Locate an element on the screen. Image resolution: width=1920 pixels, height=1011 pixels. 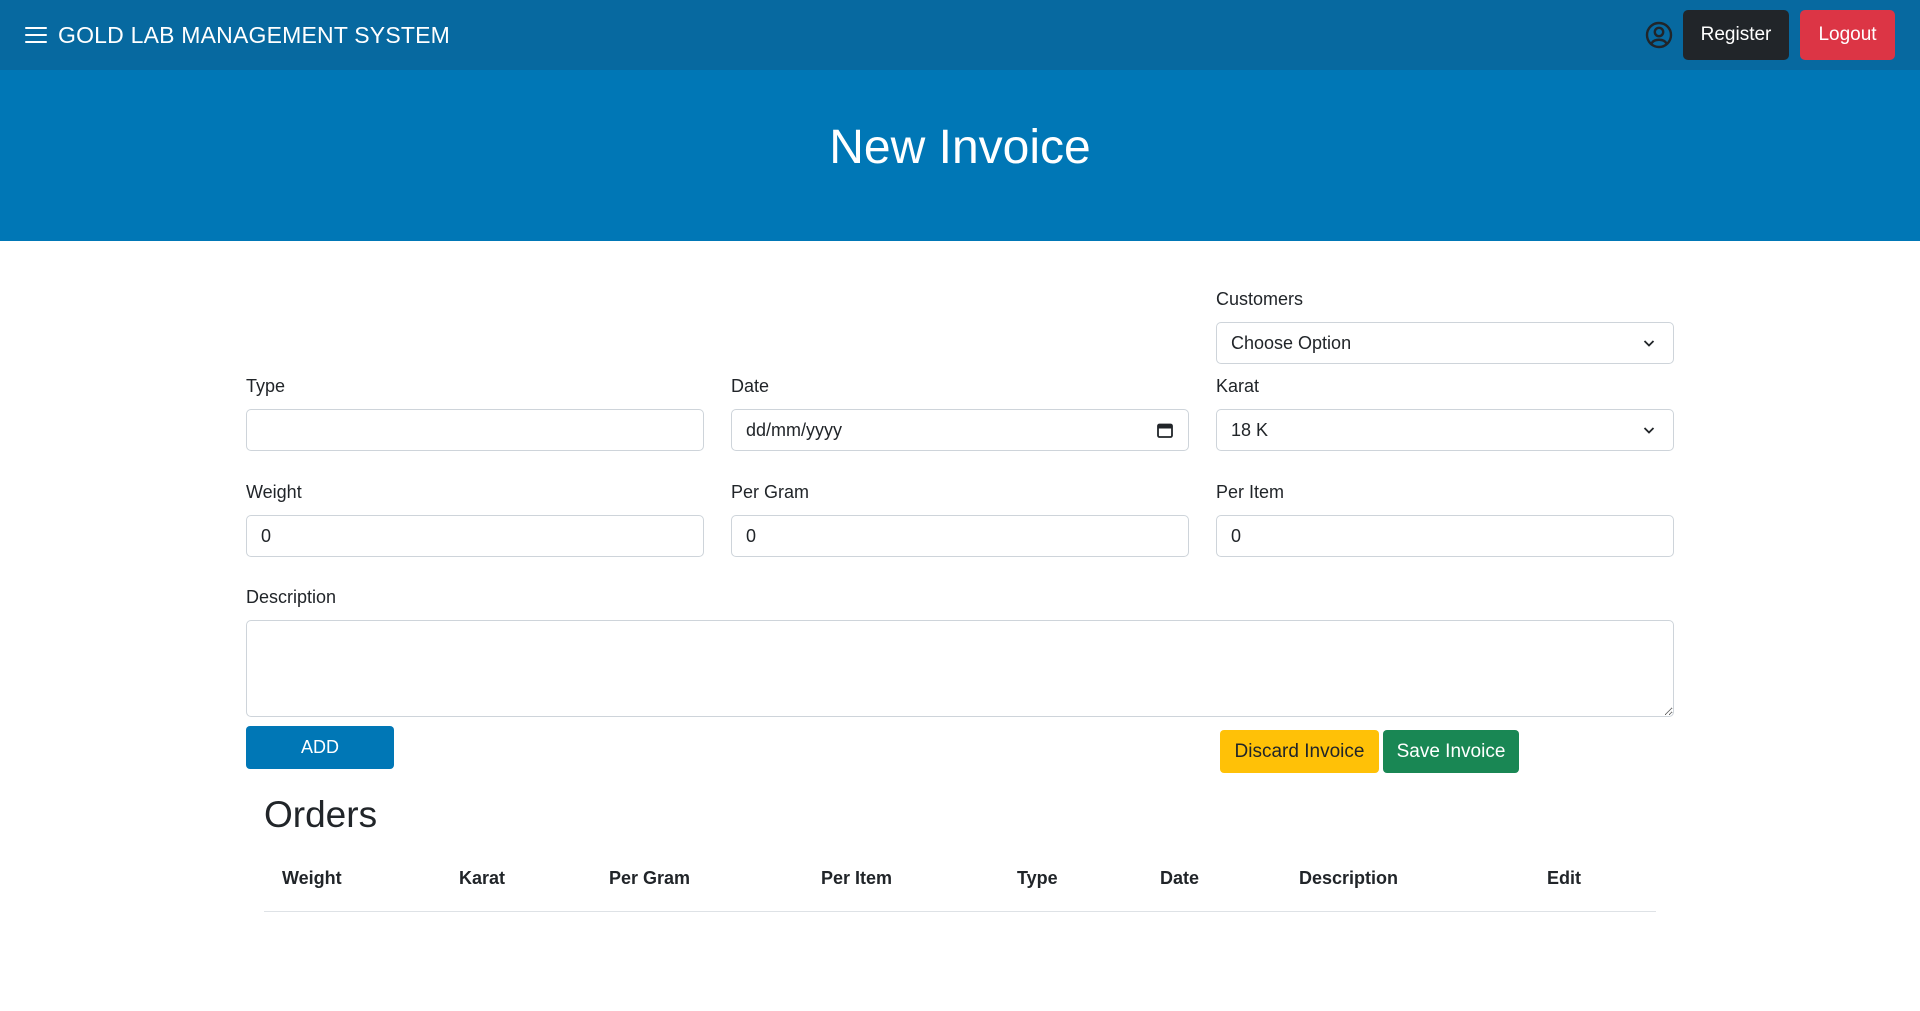
per-gram-input: 0 is located at coordinates (960, 536).